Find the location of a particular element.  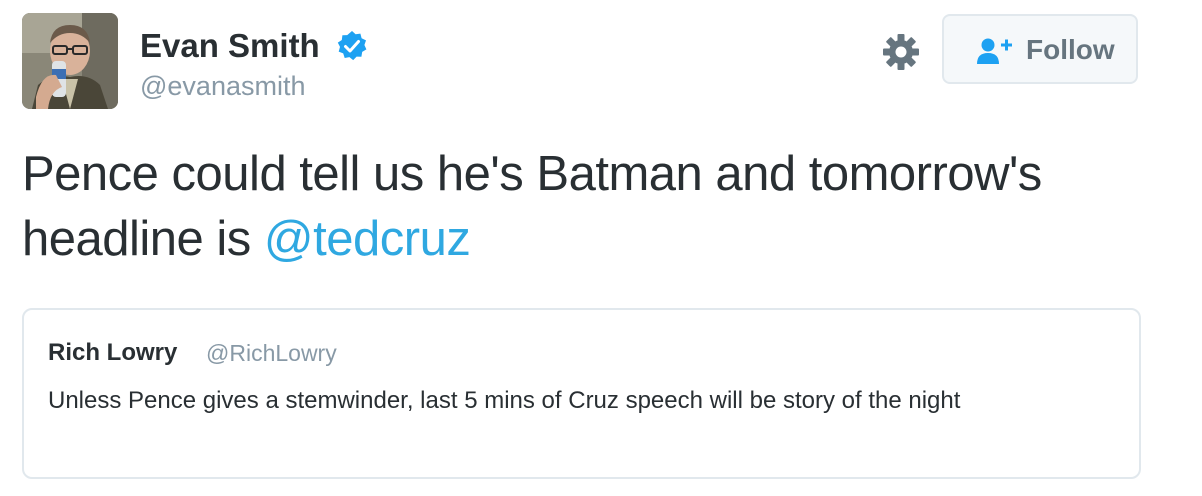

follow-button: Follow is located at coordinates (1040, 49).